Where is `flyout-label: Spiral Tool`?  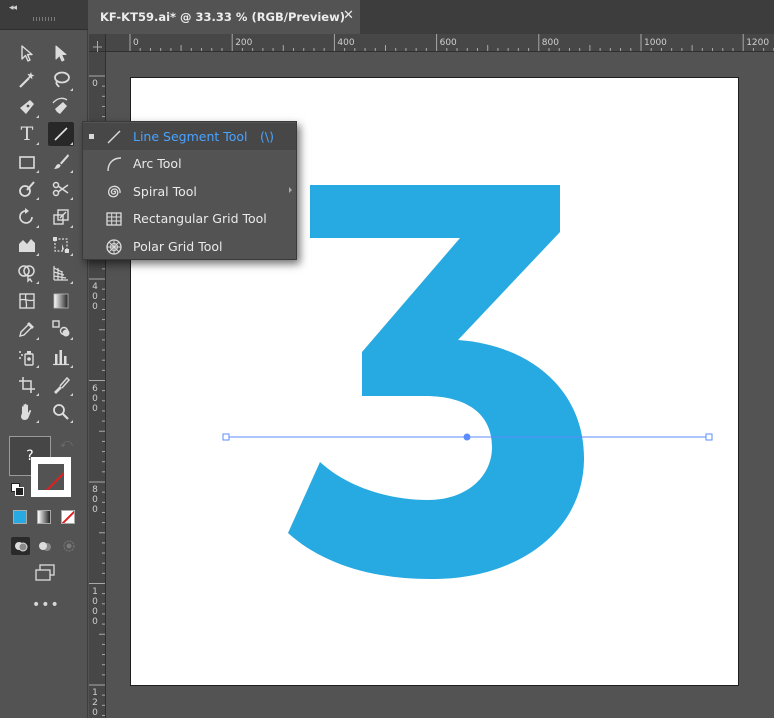
flyout-label: Spiral Tool is located at coordinates (165, 191).